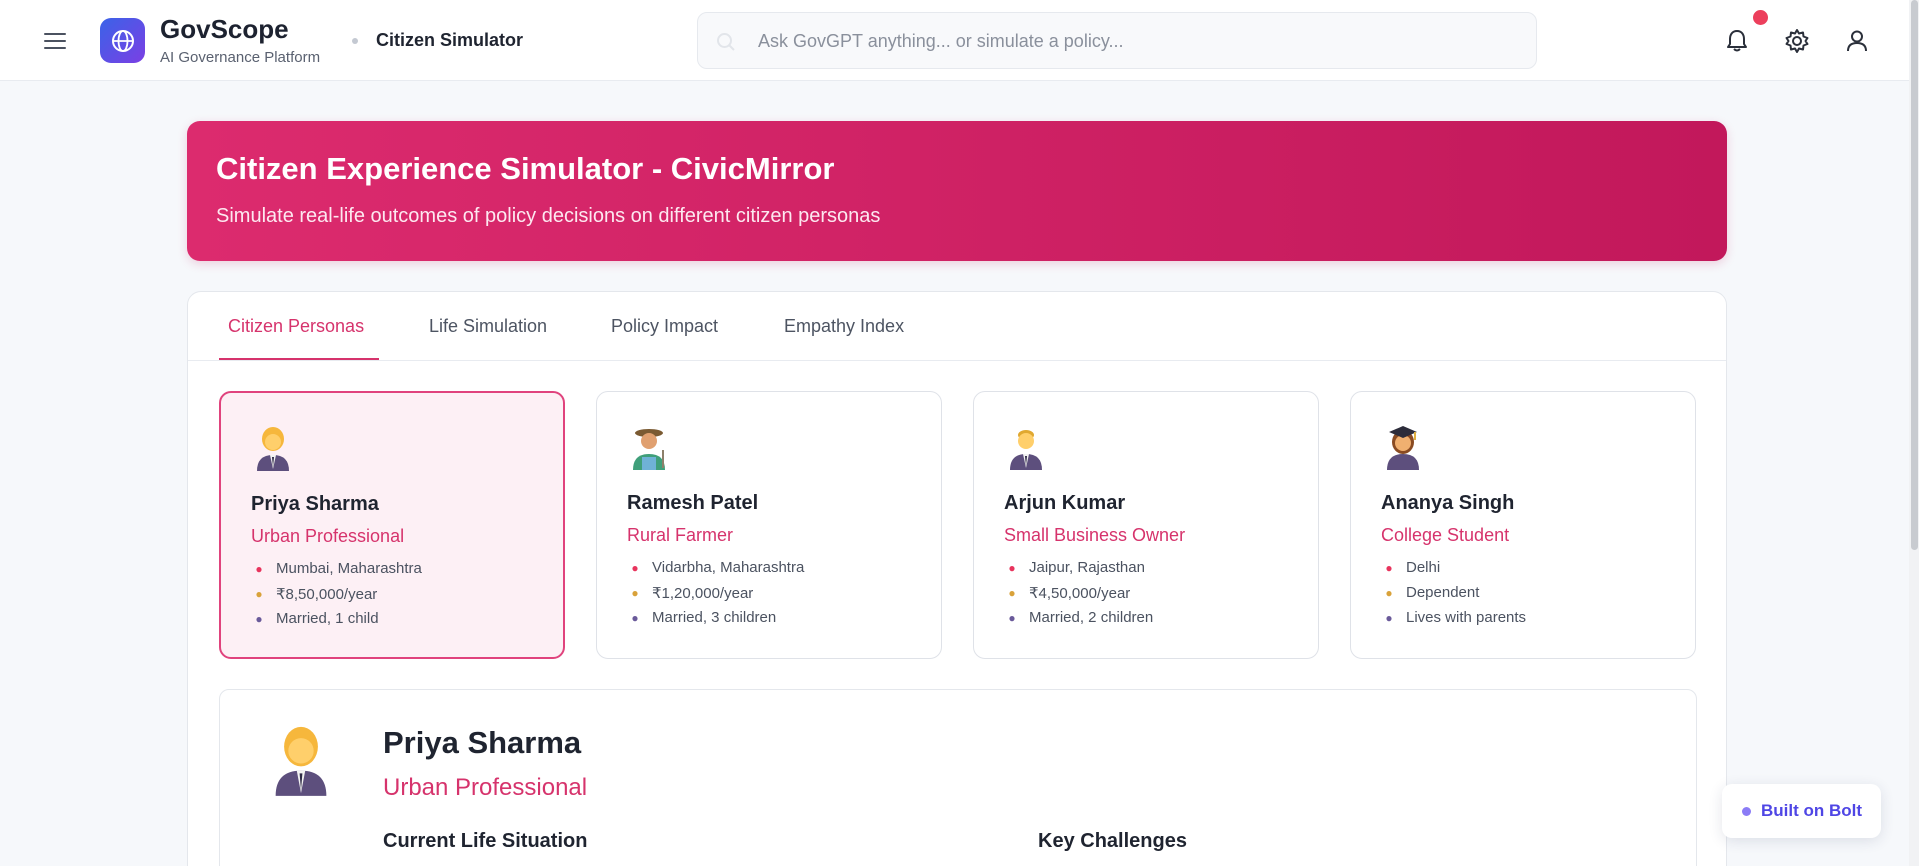  What do you see at coordinates (1857, 41) in the screenshot?
I see `user-icon` at bounding box center [1857, 41].